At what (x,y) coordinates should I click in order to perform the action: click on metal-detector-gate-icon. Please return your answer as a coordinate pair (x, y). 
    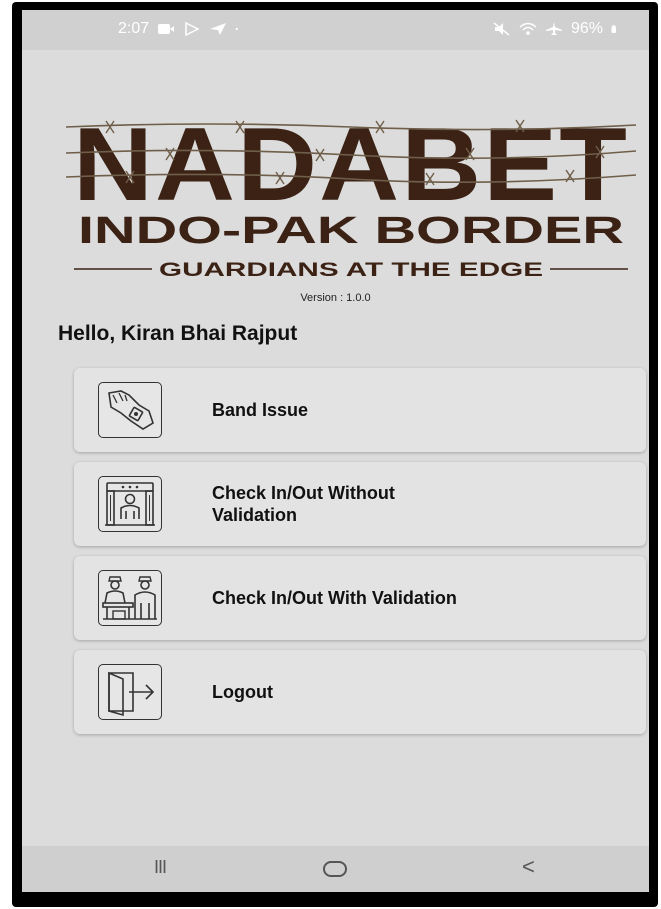
    Looking at the image, I should click on (130, 504).